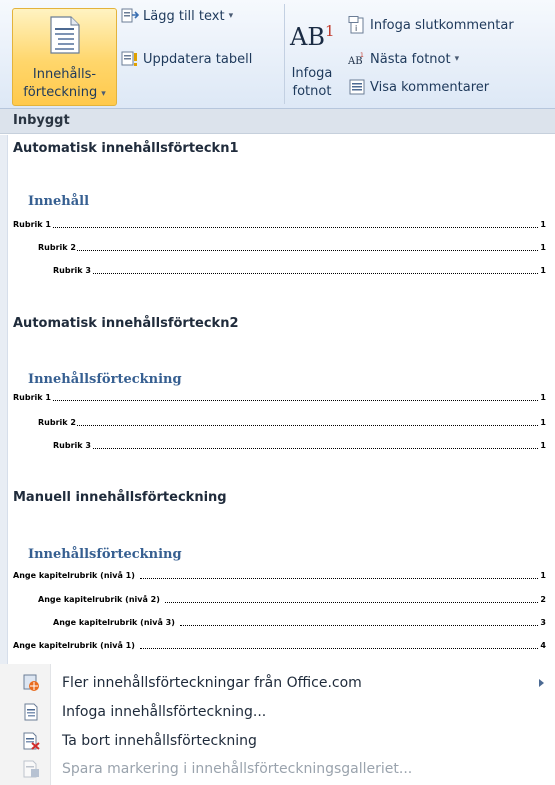 This screenshot has height=785, width=555. I want to click on next-footnote-icon: AB 1, so click(357, 59).